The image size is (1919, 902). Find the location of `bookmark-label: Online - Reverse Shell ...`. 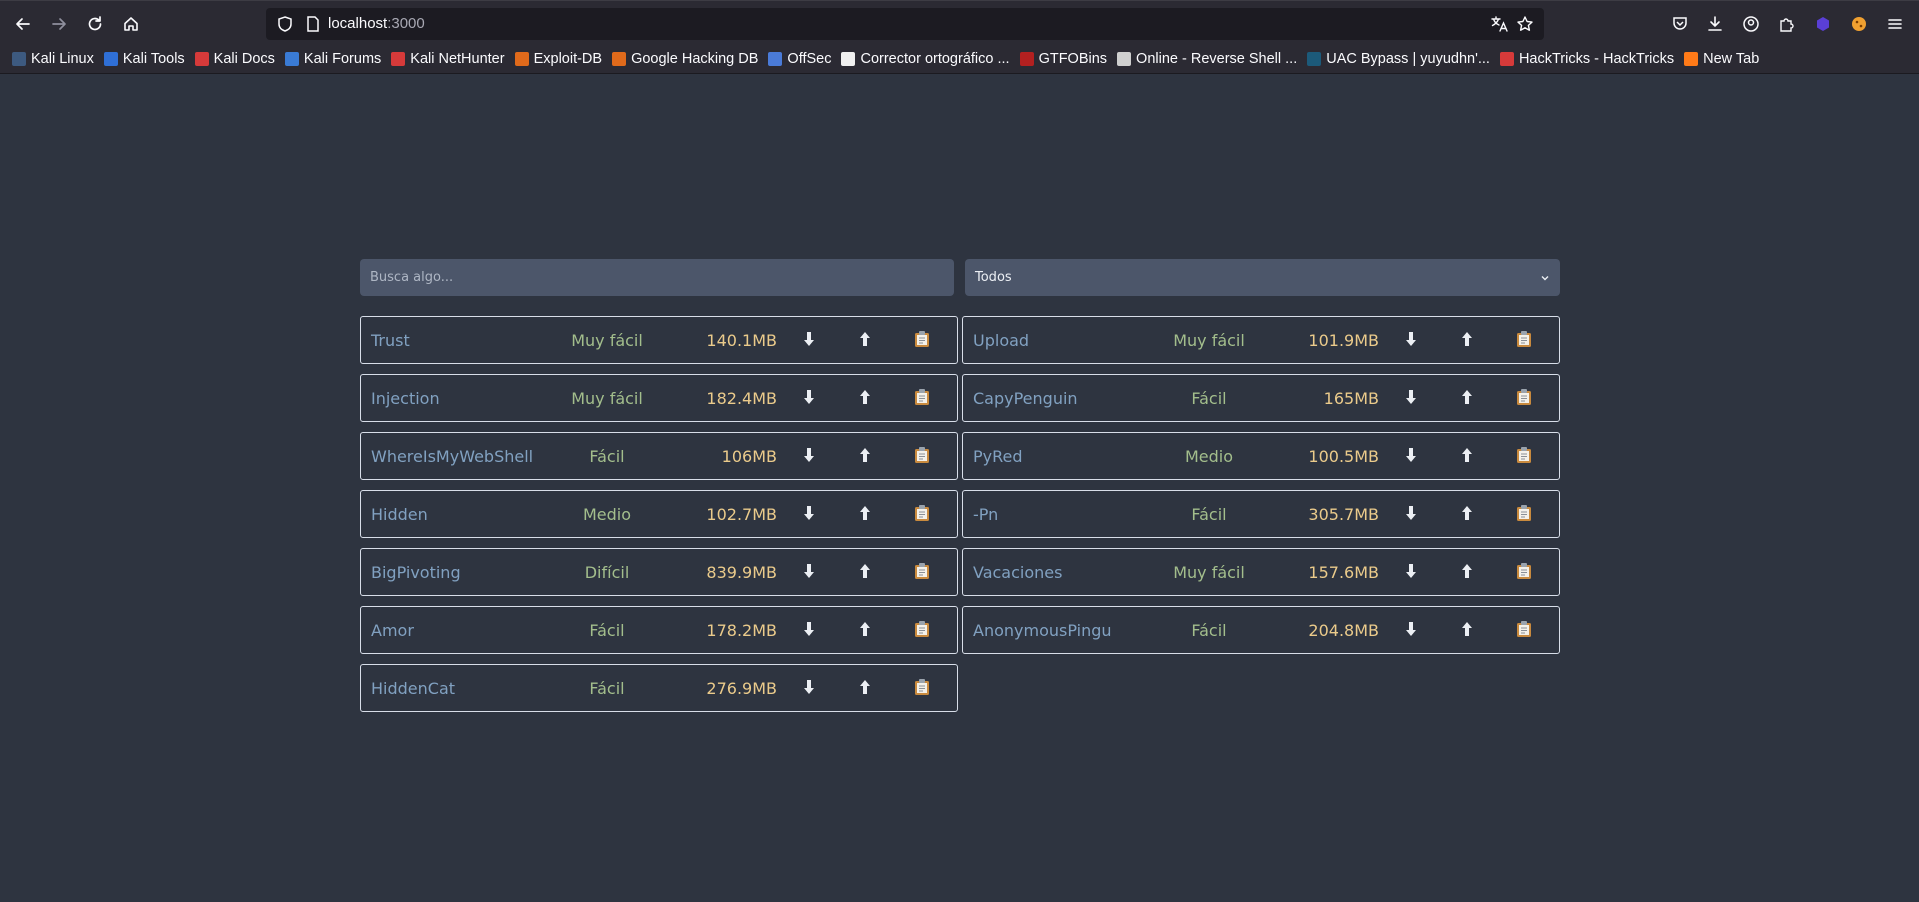

bookmark-label: Online - Reverse Shell ... is located at coordinates (1217, 59).